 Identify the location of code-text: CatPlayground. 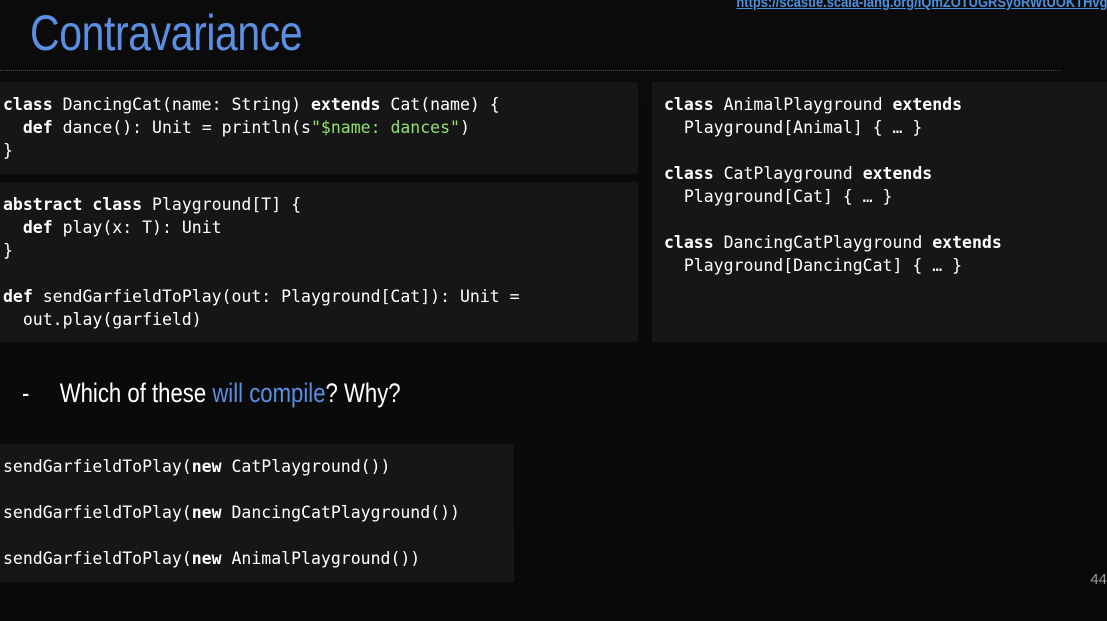
(788, 173).